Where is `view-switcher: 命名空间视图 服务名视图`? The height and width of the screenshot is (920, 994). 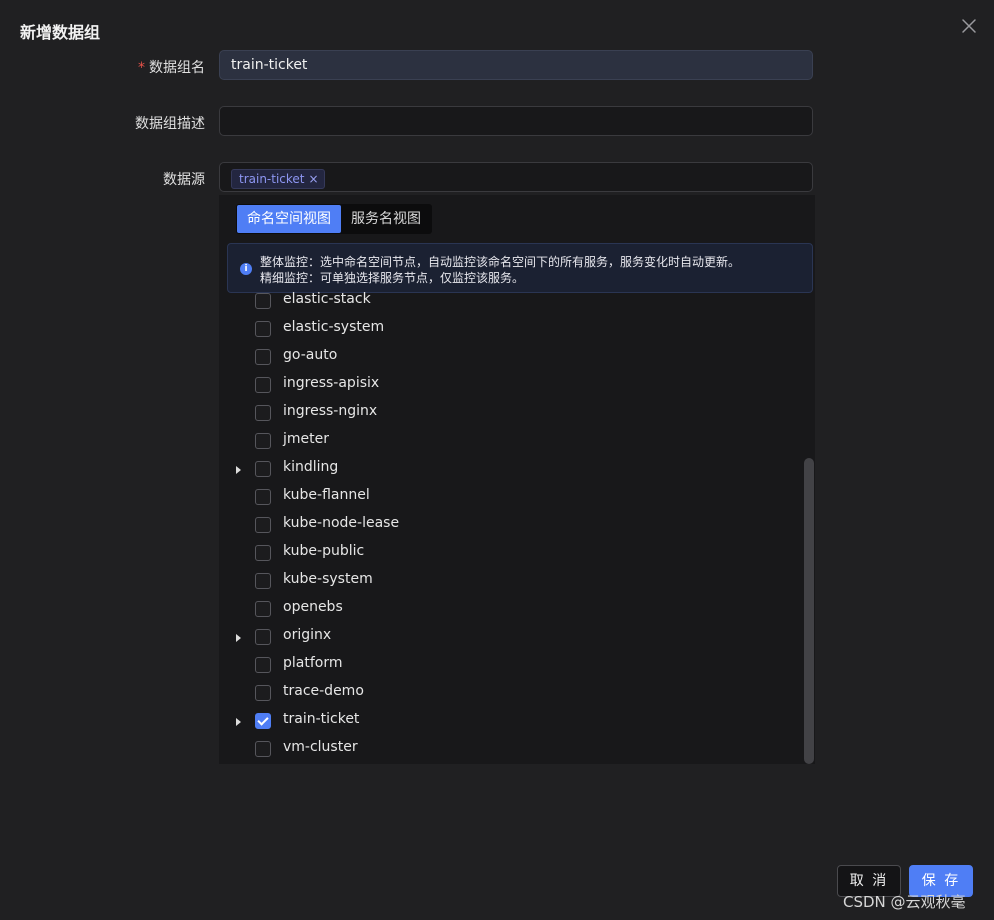 view-switcher: 命名空间视图 服务名视图 is located at coordinates (334, 219).